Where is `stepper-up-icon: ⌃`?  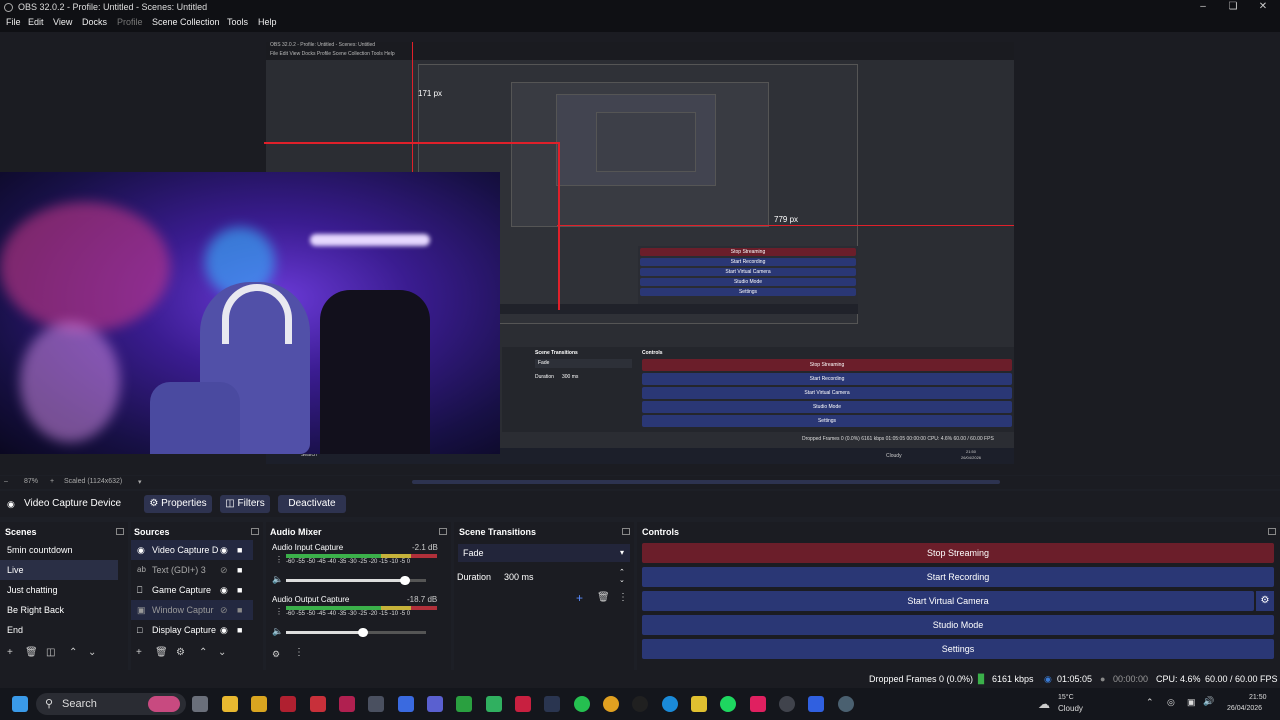 stepper-up-icon: ⌃ is located at coordinates (622, 572).